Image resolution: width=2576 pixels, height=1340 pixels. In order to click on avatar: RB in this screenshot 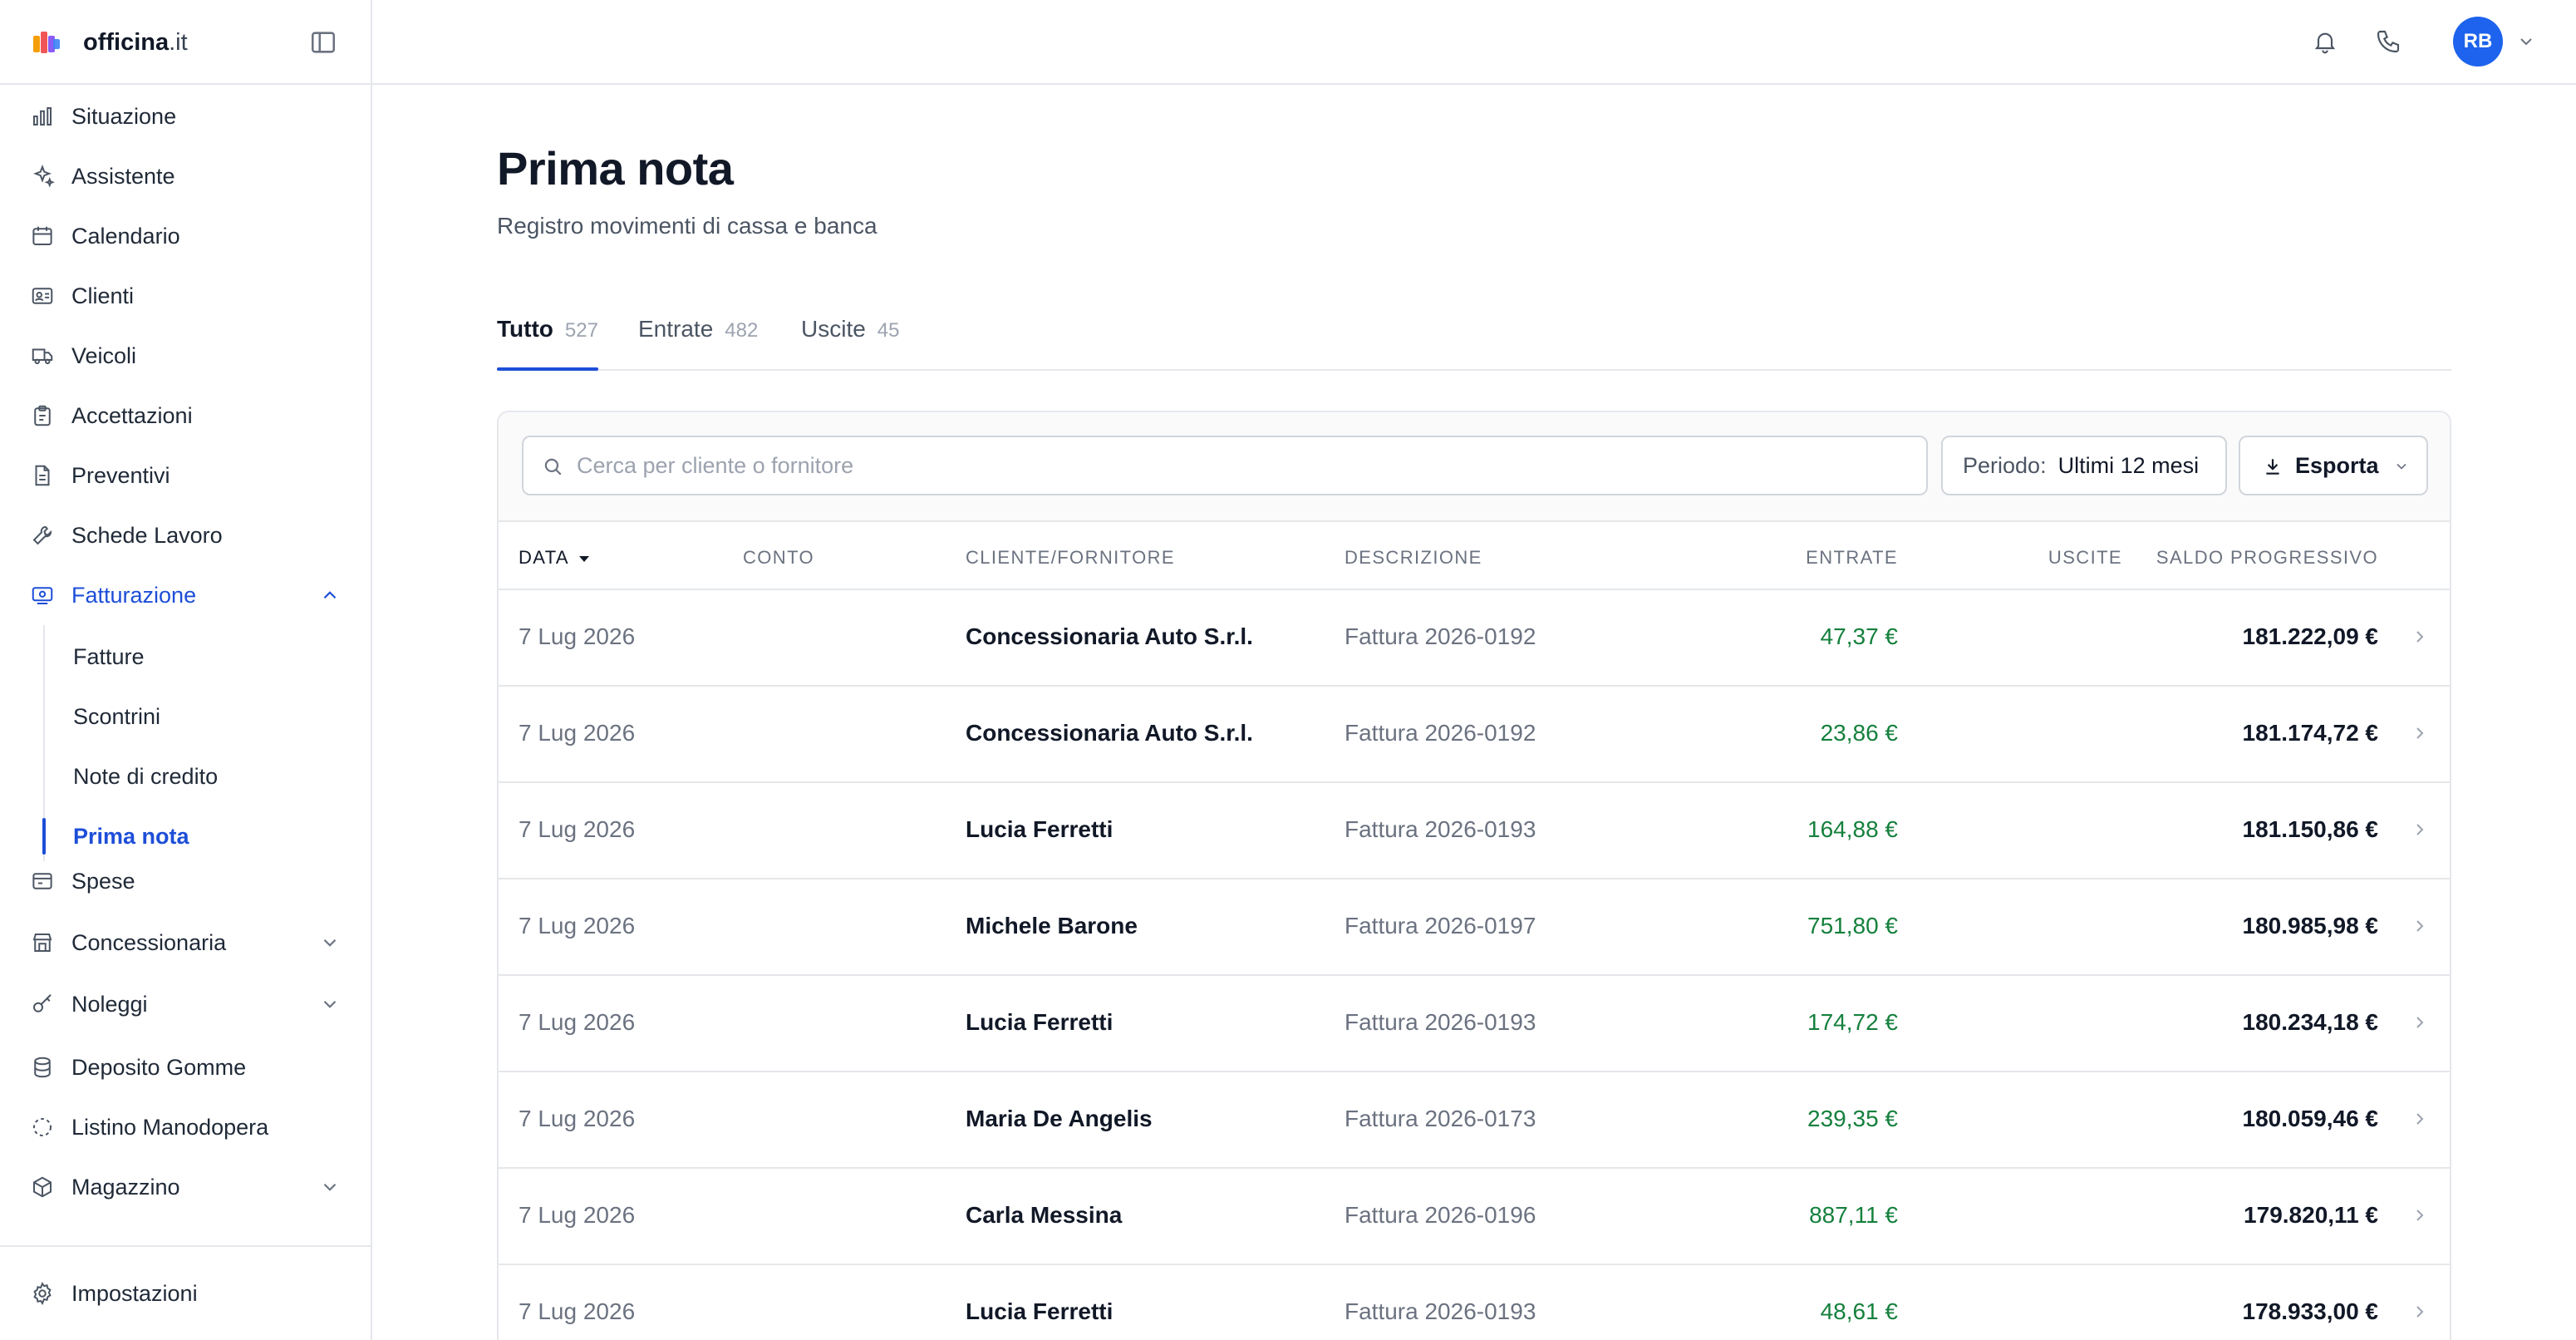, I will do `click(2478, 42)`.